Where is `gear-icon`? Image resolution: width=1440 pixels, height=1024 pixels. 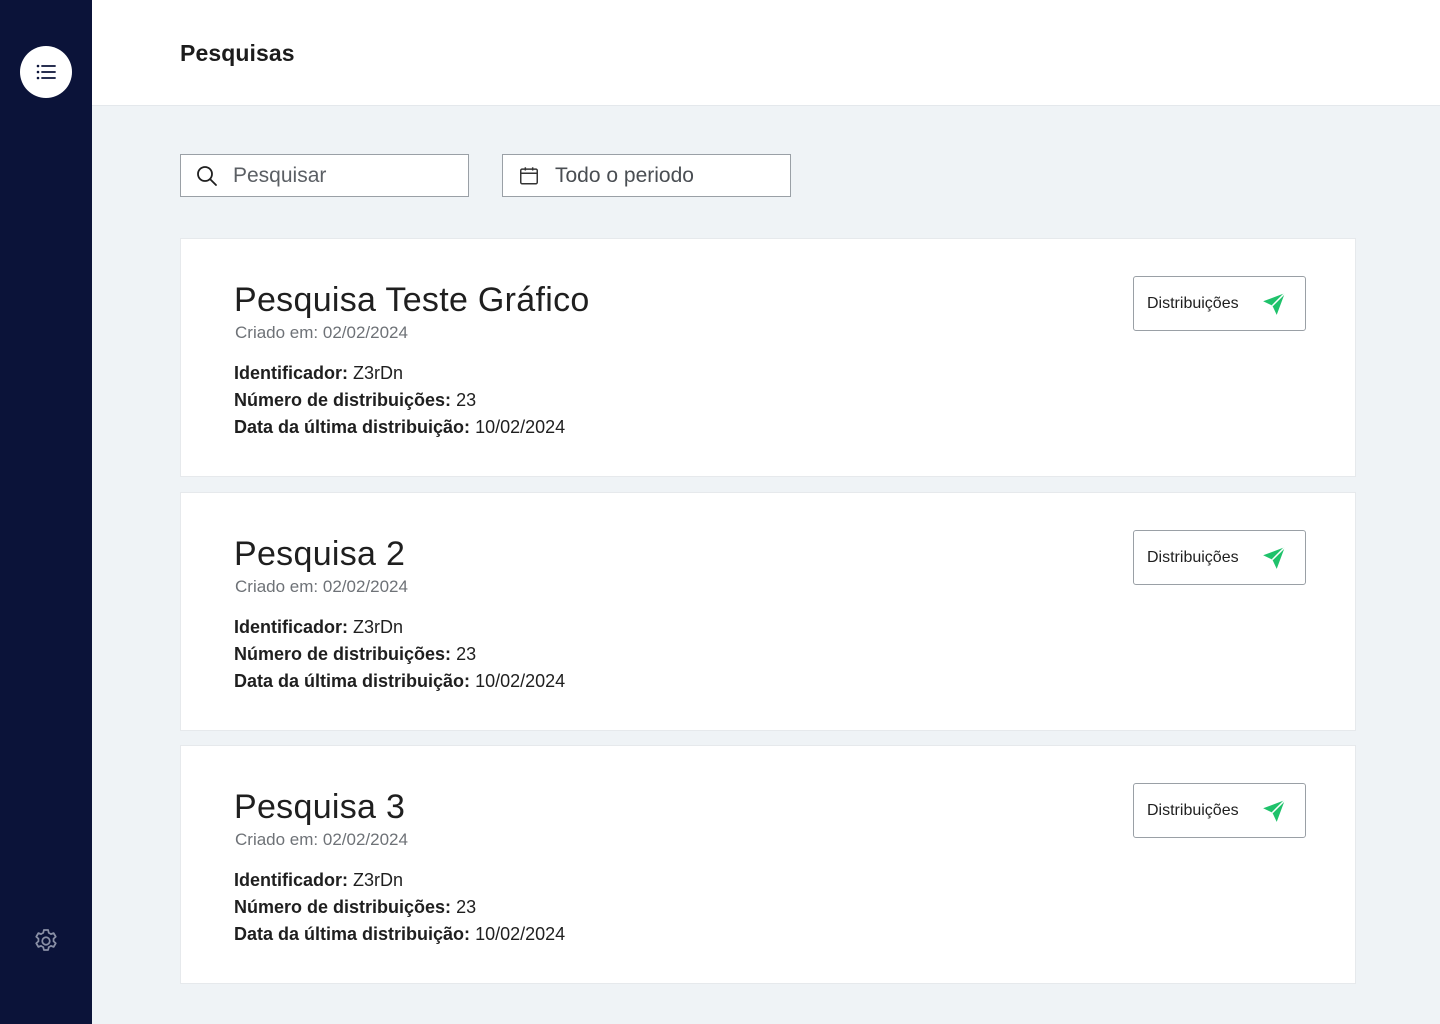 gear-icon is located at coordinates (46, 940).